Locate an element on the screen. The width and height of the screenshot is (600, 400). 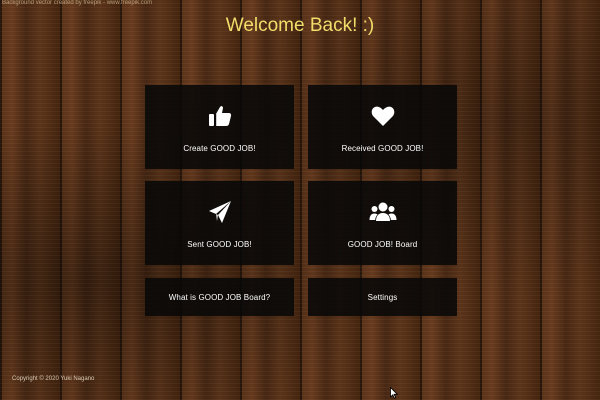
what-is-good-job-board-button: What is GOOD JOB Board? is located at coordinates (219, 297).